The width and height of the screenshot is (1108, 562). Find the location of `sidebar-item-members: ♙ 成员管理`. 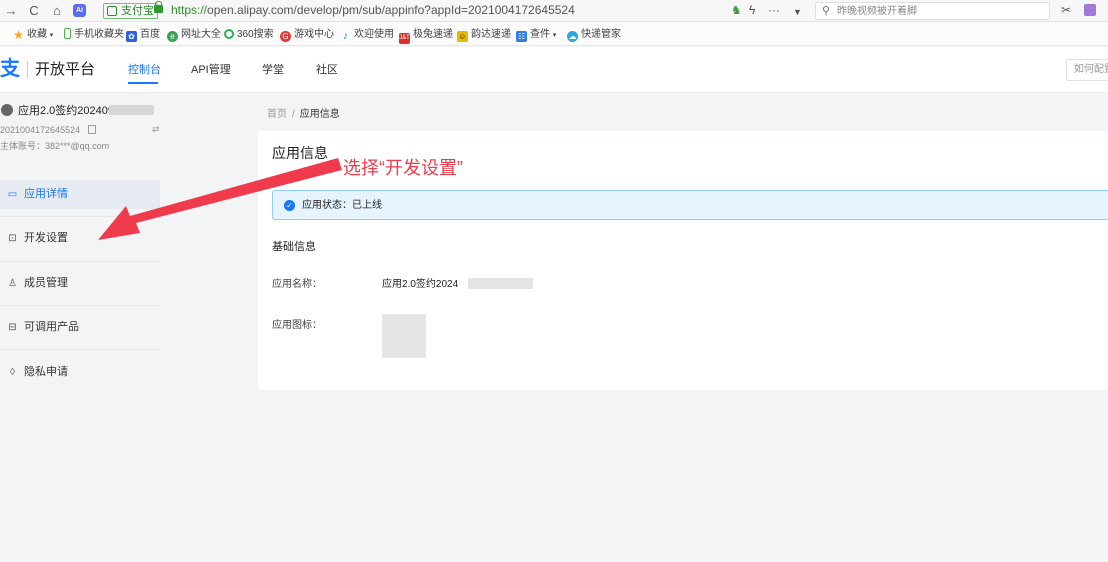

sidebar-item-members: ♙ 成员管理 is located at coordinates (80, 283).